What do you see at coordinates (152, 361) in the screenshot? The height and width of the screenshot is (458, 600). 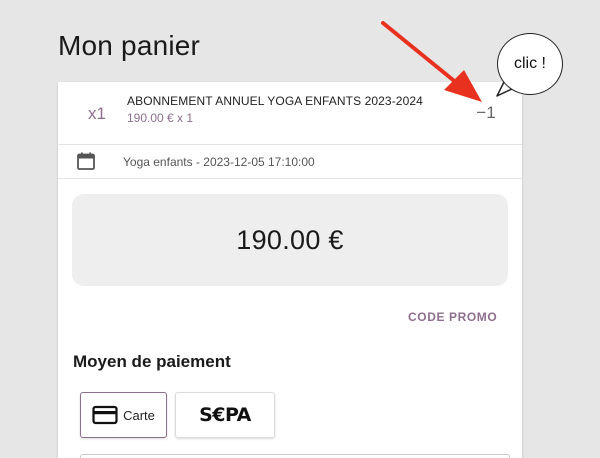 I see `payment-section-title: Moyen de paiement` at bounding box center [152, 361].